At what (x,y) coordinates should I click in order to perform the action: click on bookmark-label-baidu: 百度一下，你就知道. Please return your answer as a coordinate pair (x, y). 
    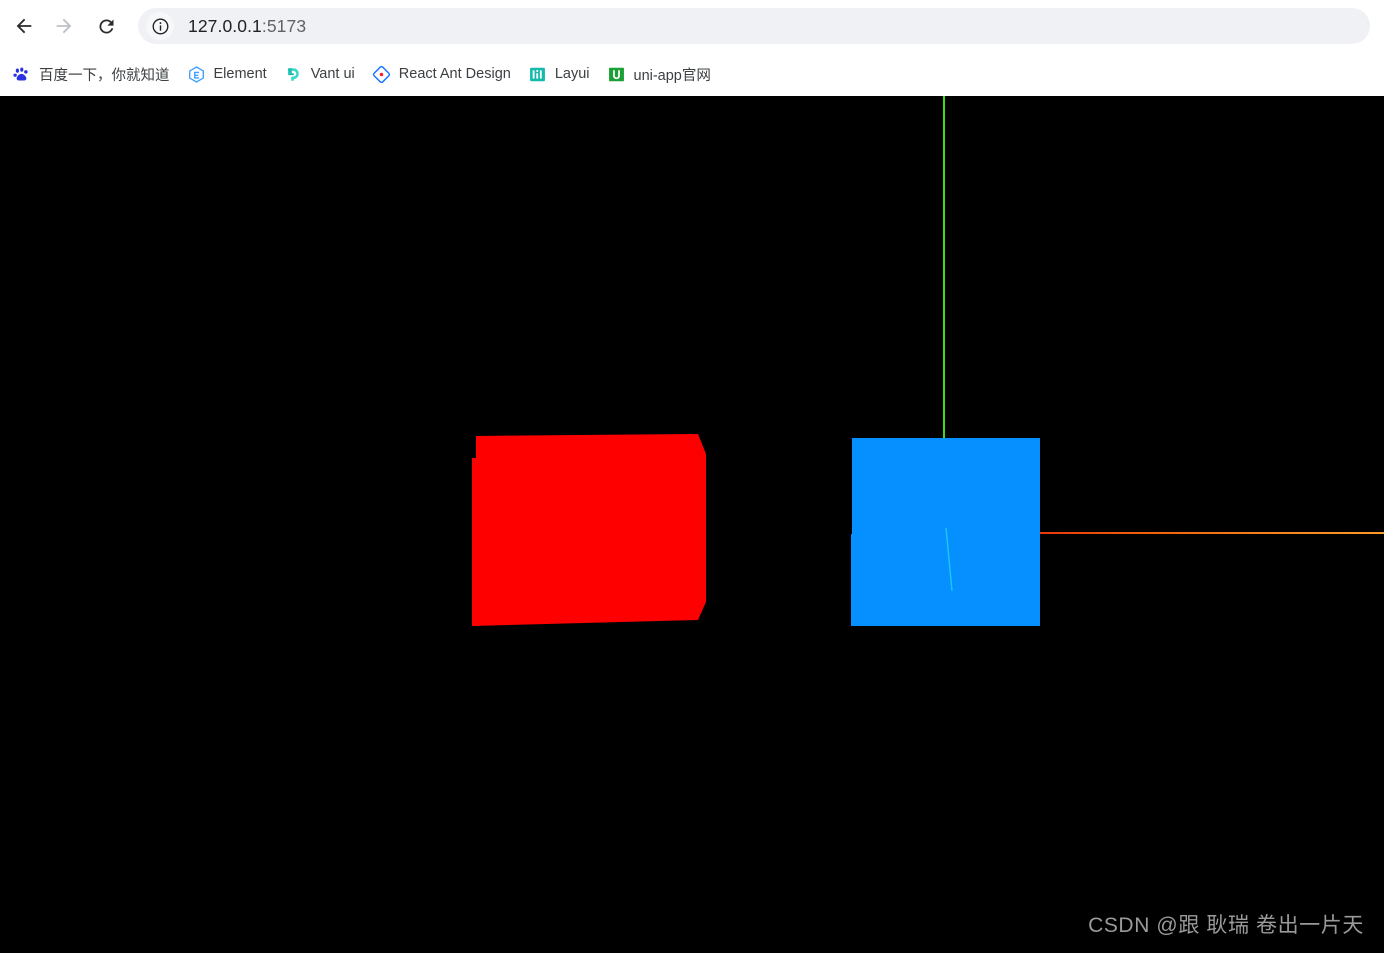
    Looking at the image, I should click on (104, 75).